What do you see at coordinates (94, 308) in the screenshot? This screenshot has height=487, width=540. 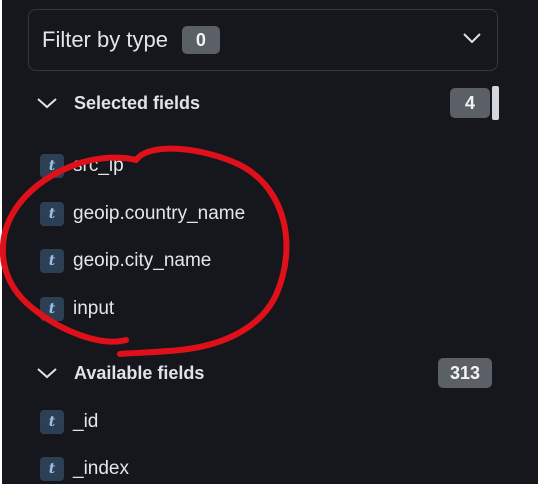 I see `field-name: input` at bounding box center [94, 308].